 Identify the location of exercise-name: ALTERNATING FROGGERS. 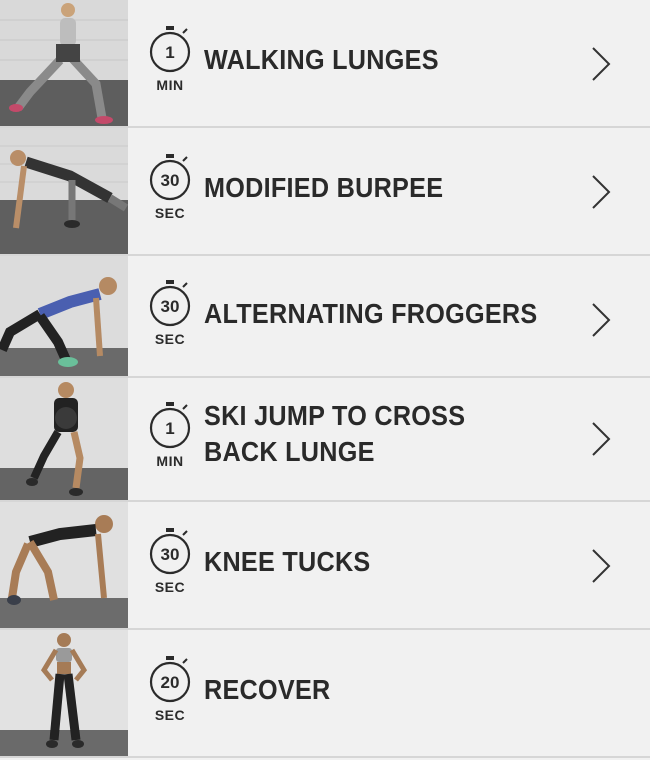
(371, 313).